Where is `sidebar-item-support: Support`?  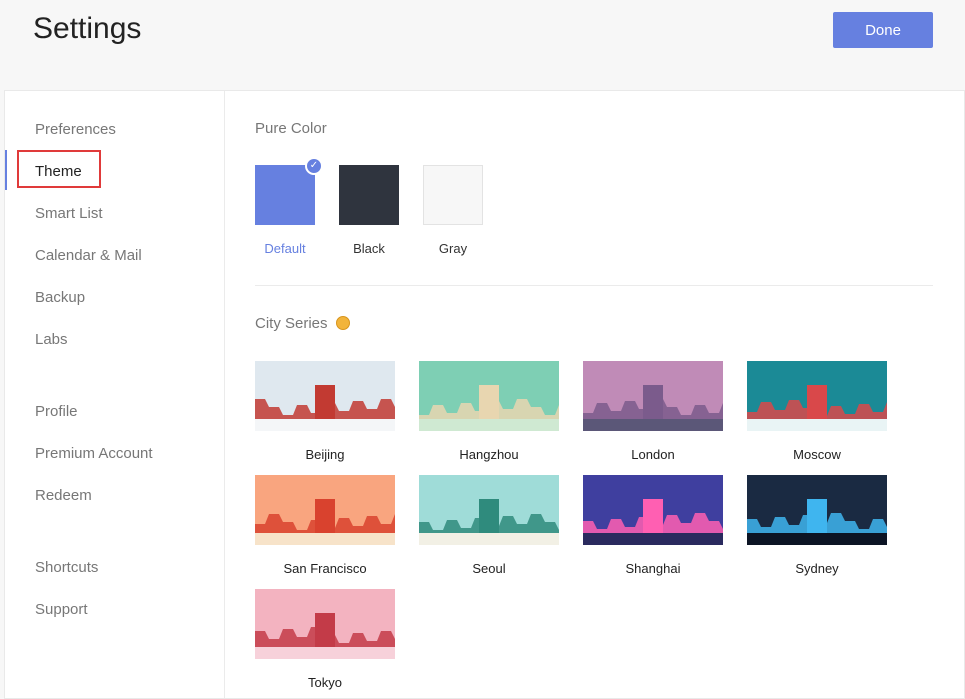 sidebar-item-support: Support is located at coordinates (61, 609).